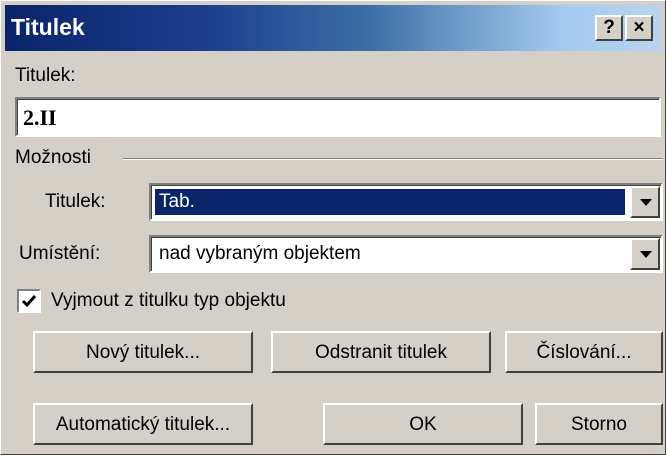 The image size is (668, 457). Describe the element at coordinates (48, 27) in the screenshot. I see `window-title: Titulek` at that location.